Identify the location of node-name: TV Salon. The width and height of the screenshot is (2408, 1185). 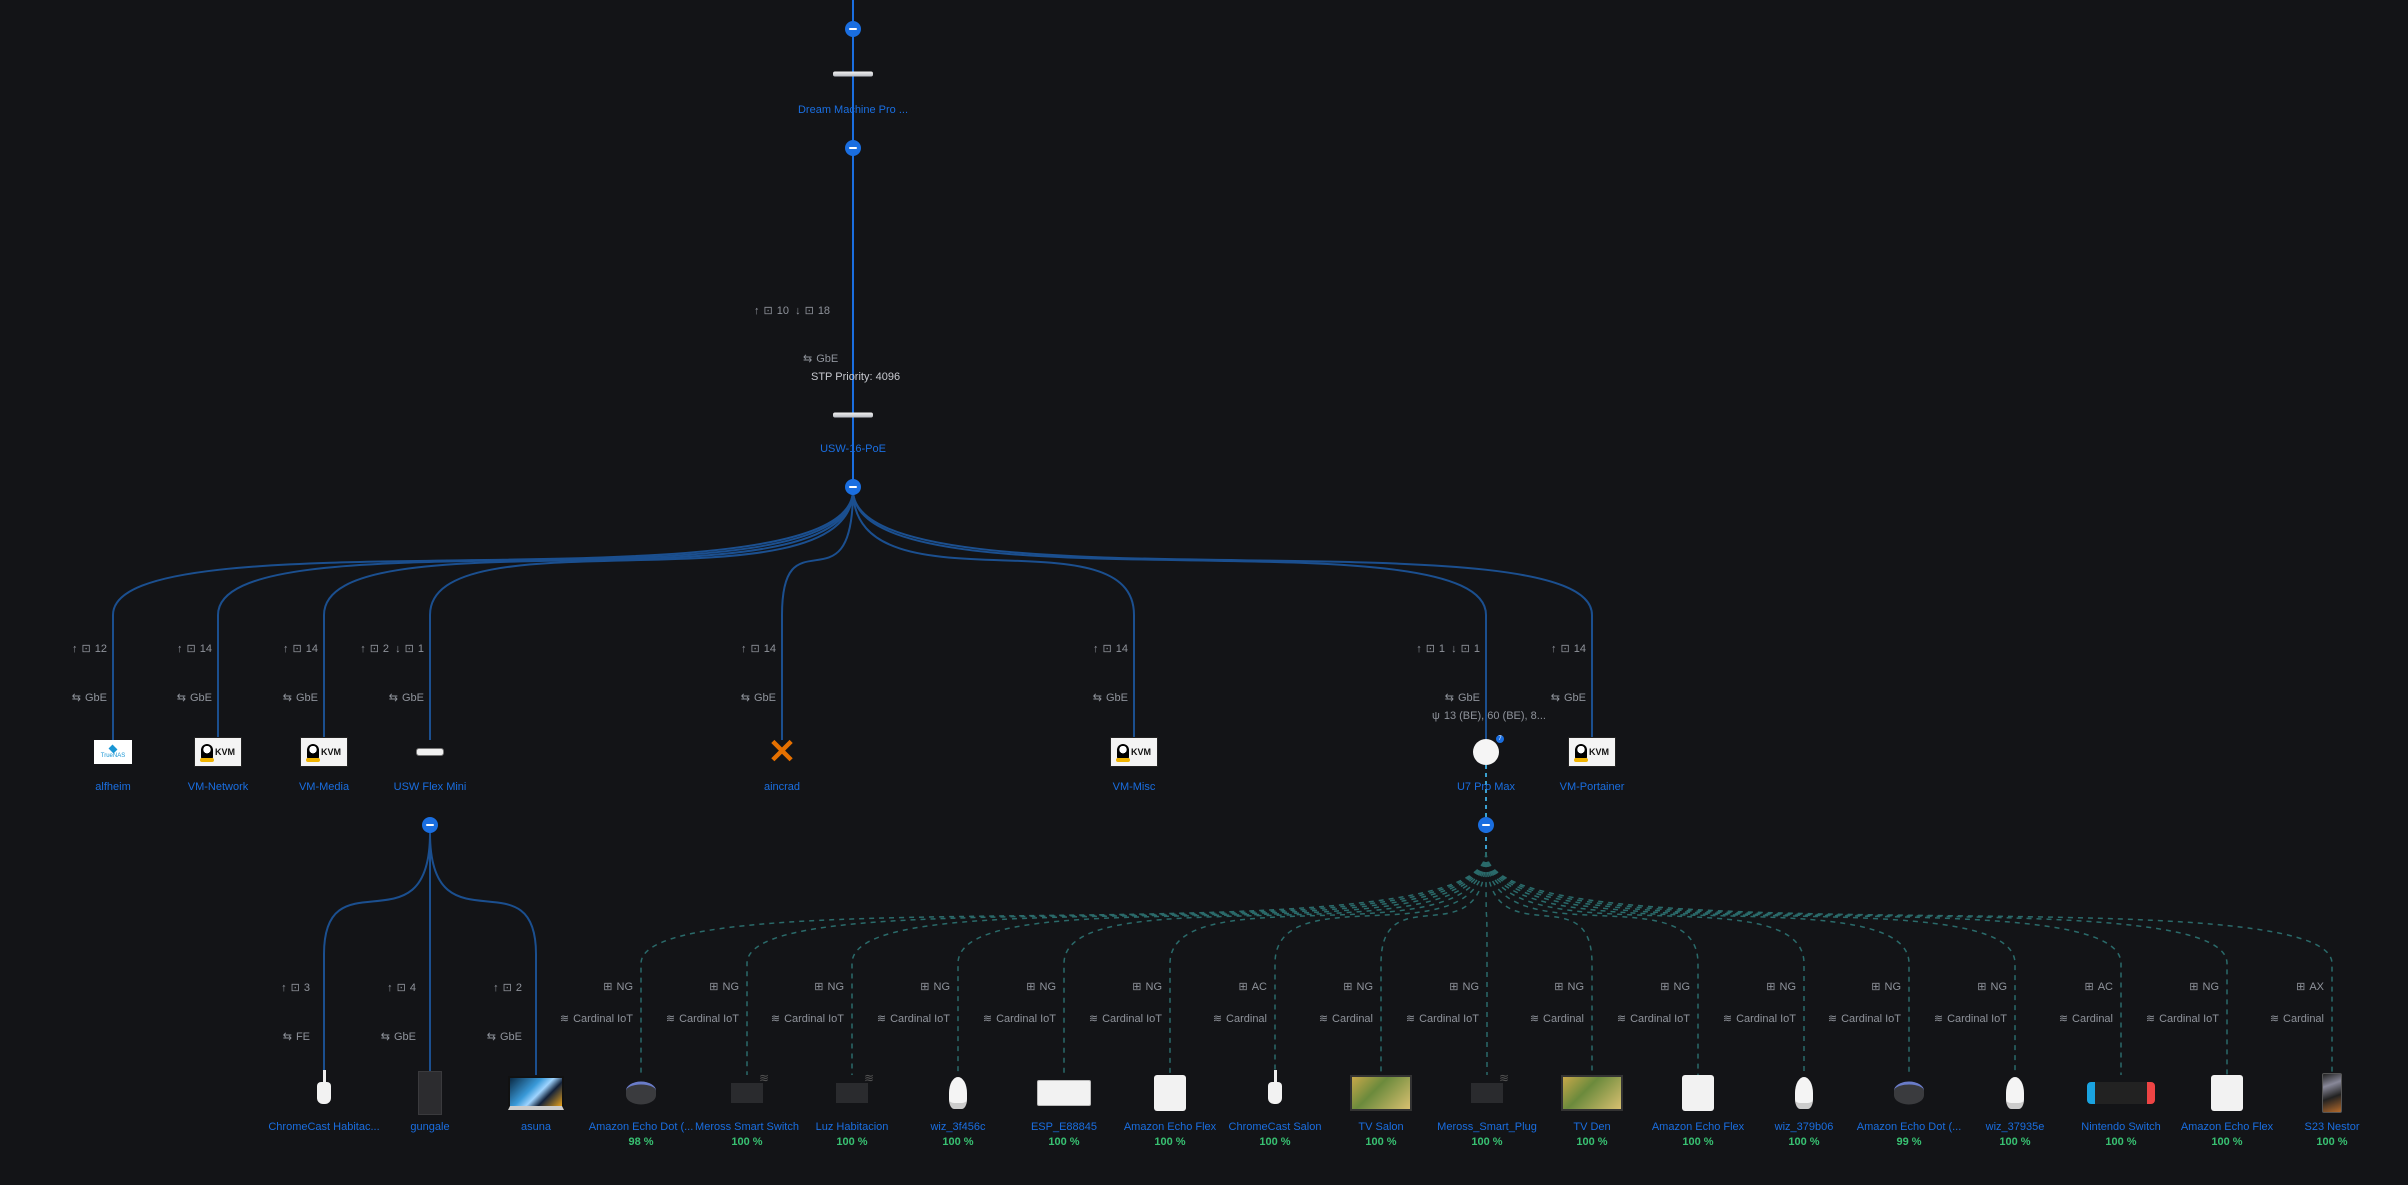
(1380, 1127).